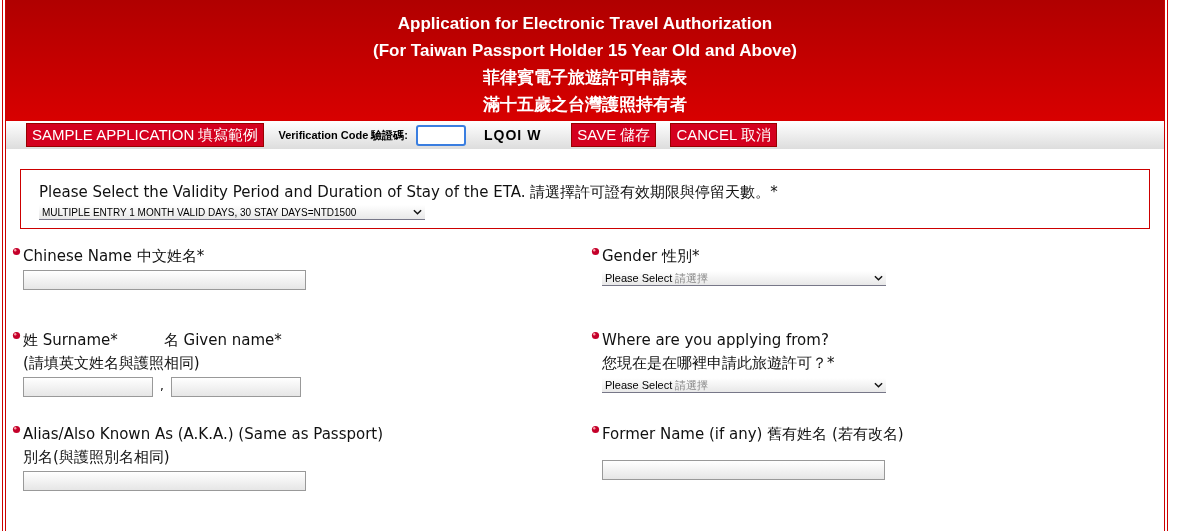 The width and height of the screenshot is (1200, 531). Describe the element at coordinates (235, 387) in the screenshot. I see `given-name-field` at that location.